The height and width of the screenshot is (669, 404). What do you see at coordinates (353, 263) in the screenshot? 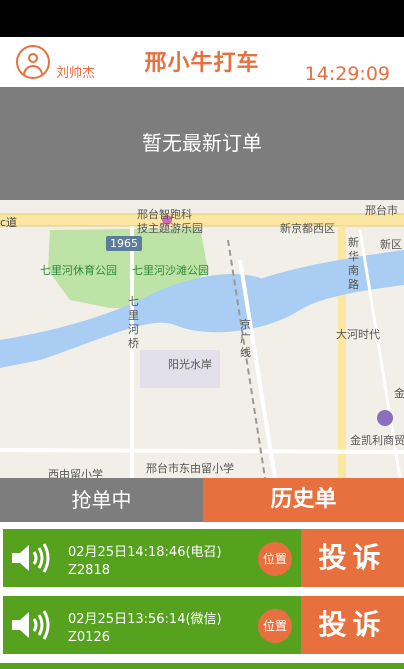
I see `map-label-road-vertical: 新华南路` at bounding box center [353, 263].